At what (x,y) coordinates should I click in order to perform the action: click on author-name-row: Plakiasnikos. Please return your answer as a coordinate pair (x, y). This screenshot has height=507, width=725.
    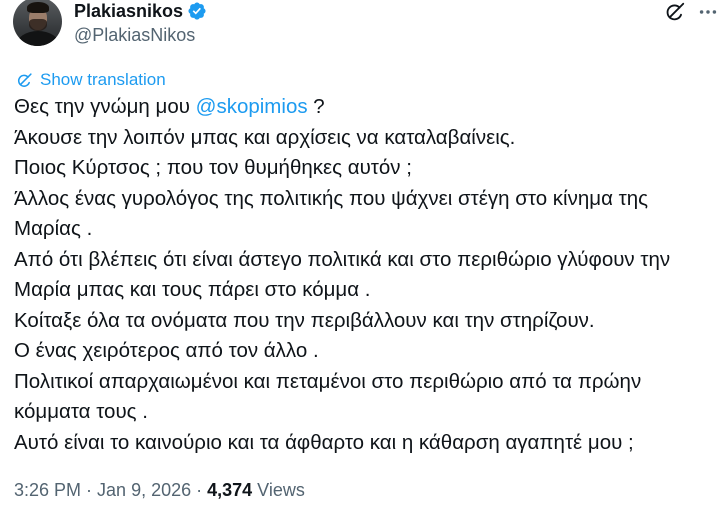
    Looking at the image, I should click on (140, 11).